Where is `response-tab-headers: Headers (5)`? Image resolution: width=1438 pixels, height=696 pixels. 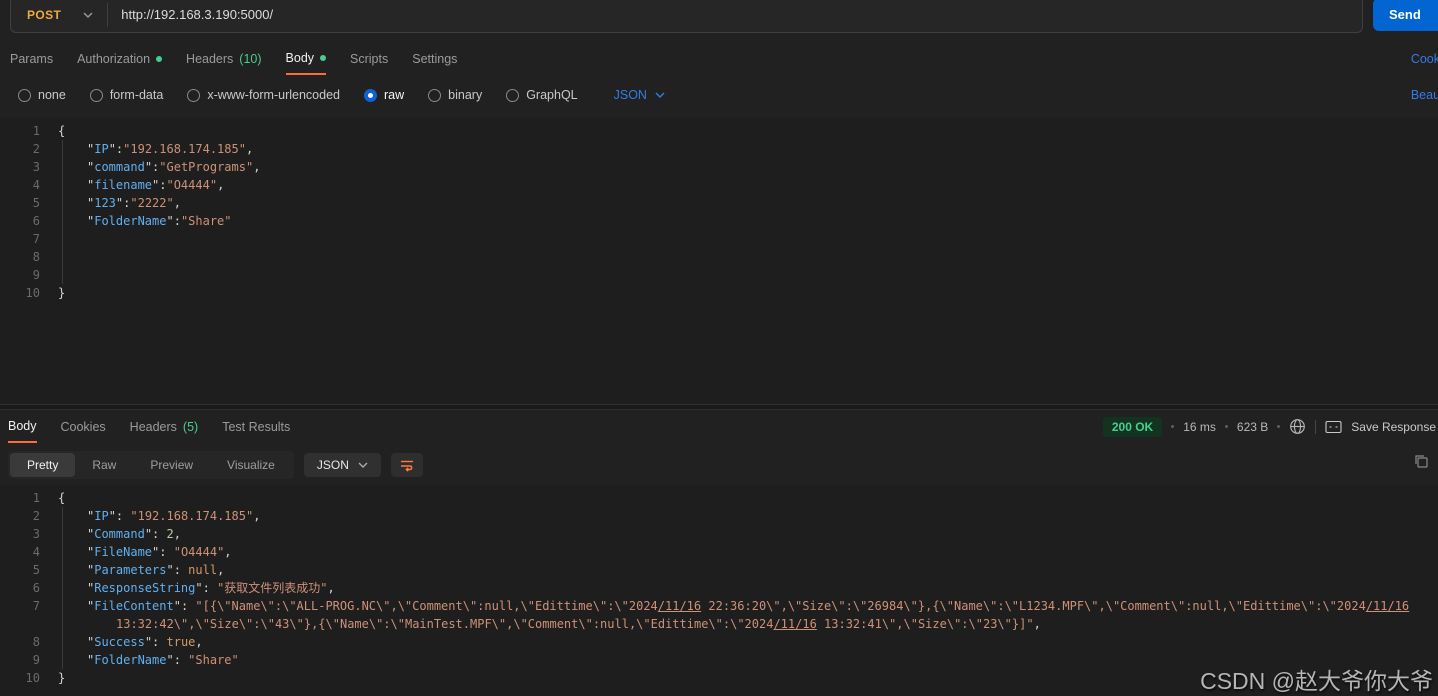 response-tab-headers: Headers (5) is located at coordinates (164, 426).